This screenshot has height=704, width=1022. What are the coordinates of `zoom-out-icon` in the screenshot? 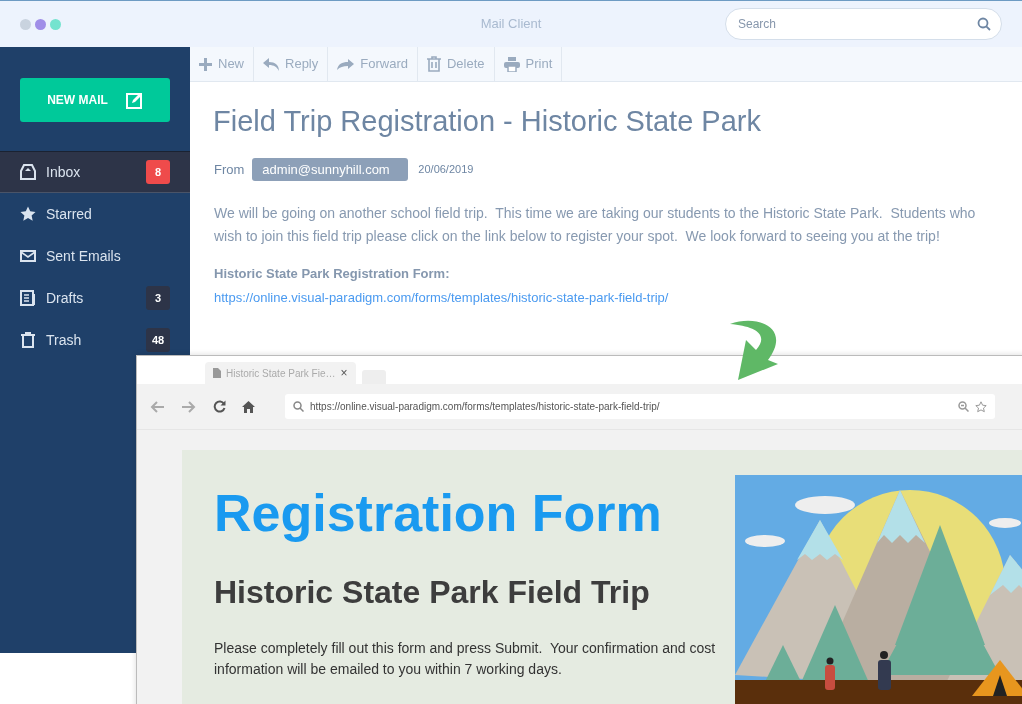 It's located at (963, 406).